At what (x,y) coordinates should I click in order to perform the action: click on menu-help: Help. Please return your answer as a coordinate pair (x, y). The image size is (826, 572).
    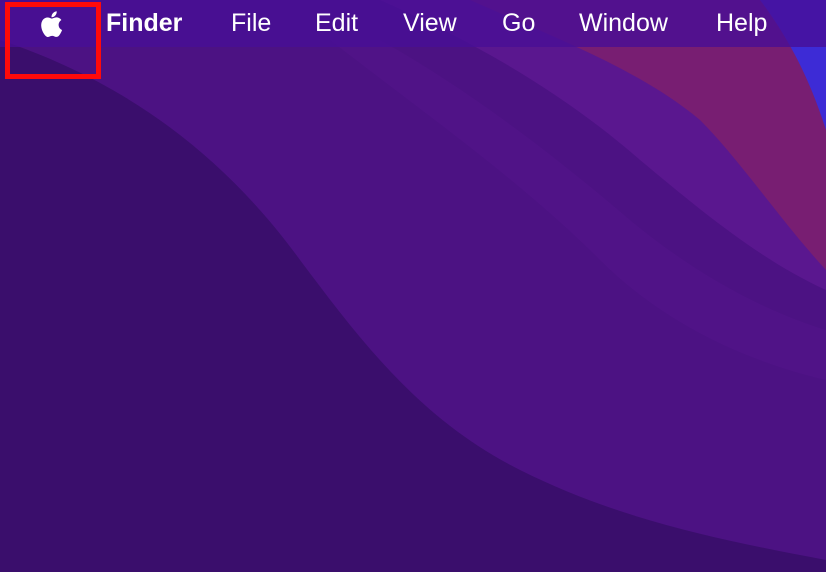
    Looking at the image, I should click on (741, 23).